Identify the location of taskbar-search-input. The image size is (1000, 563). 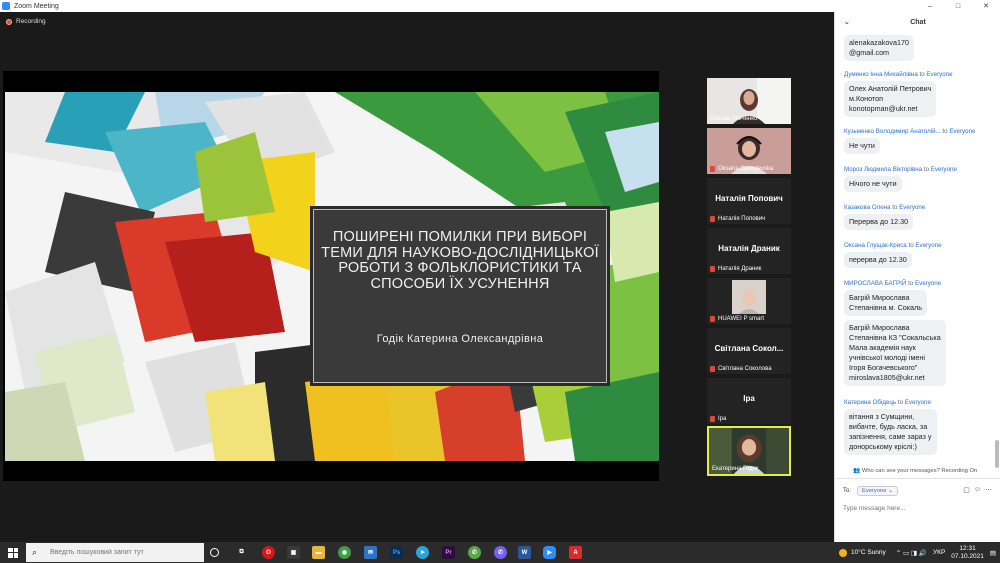
(125, 552).